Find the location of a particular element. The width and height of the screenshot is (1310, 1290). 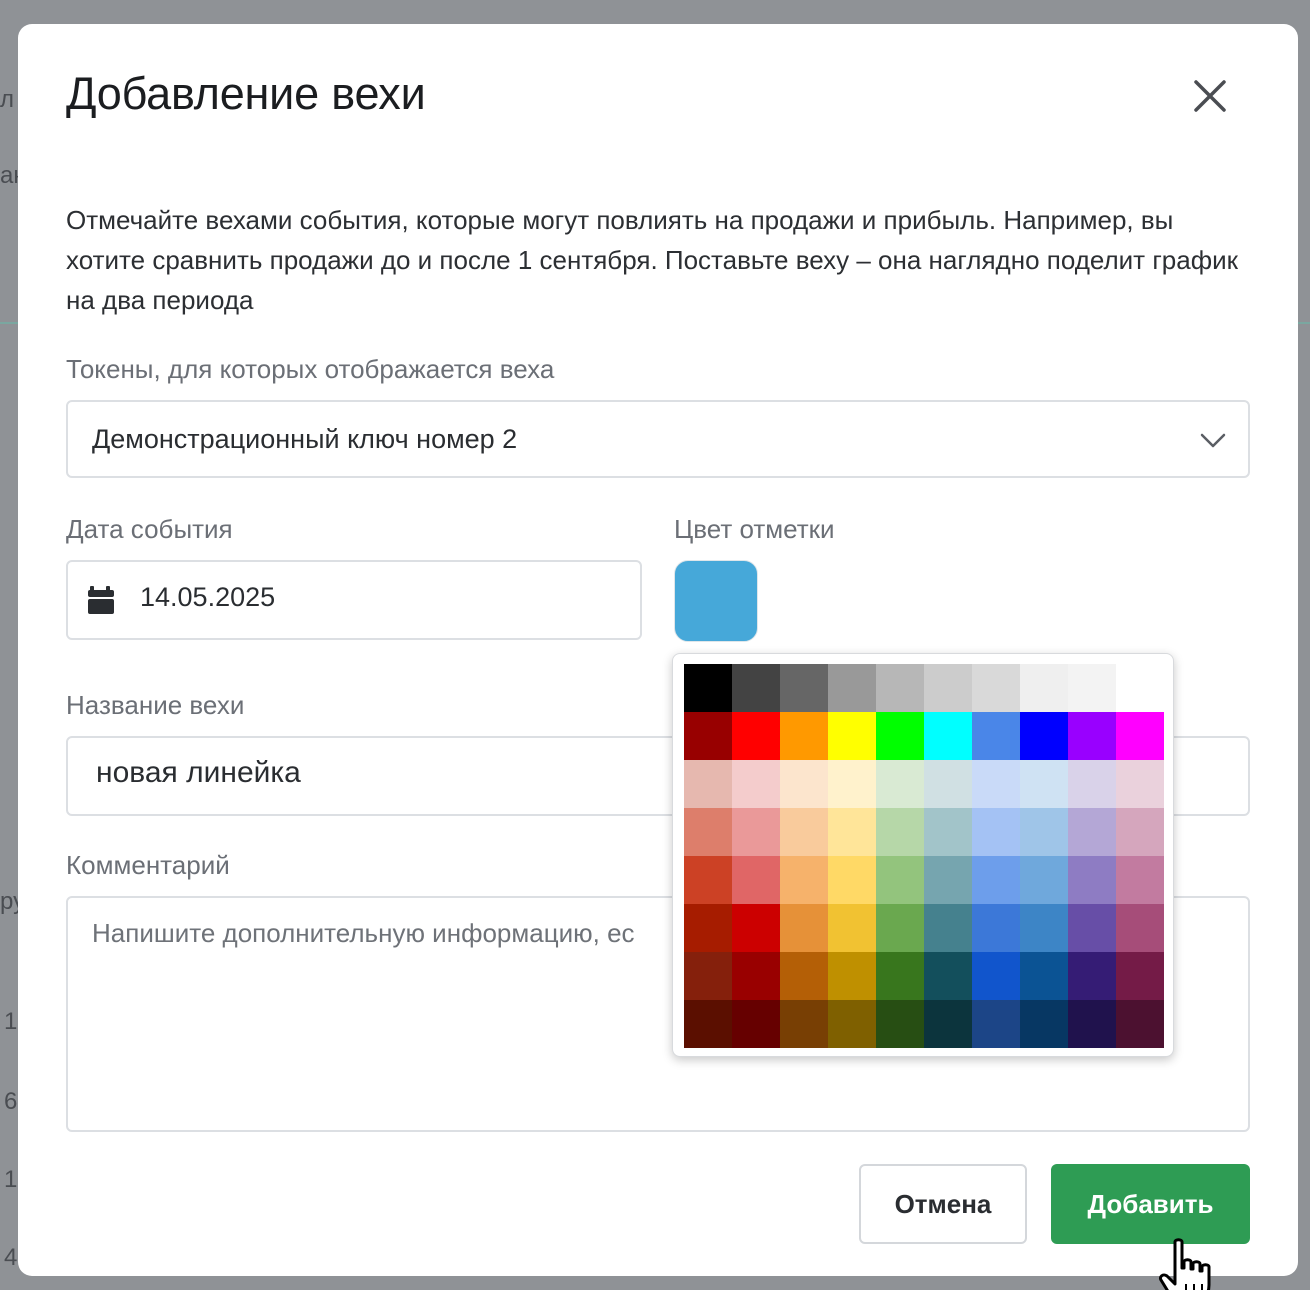

color-label: Цвет отметки is located at coordinates (754, 529).